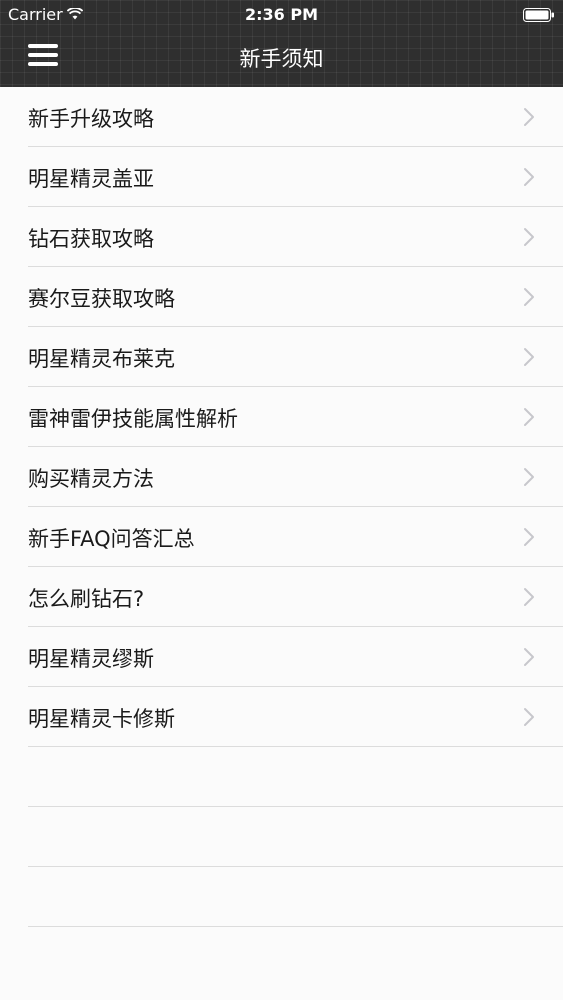 This screenshot has height=1000, width=563. What do you see at coordinates (281, 357) in the screenshot?
I see `list-item: 明星精灵布莱克` at bounding box center [281, 357].